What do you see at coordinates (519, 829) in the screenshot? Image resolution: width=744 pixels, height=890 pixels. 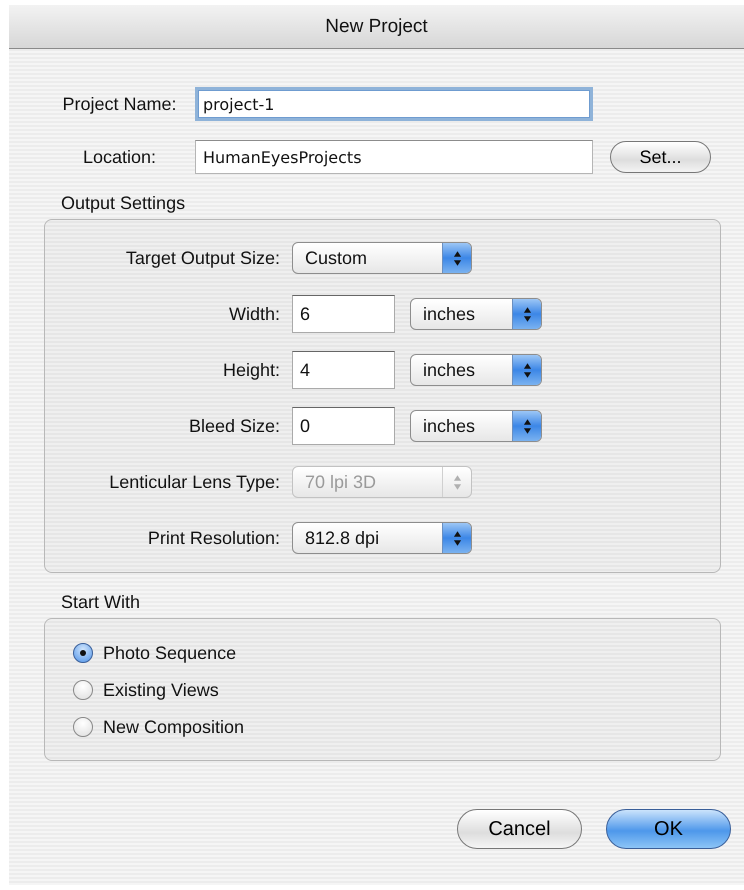 I see `cancel-button: Cancel` at bounding box center [519, 829].